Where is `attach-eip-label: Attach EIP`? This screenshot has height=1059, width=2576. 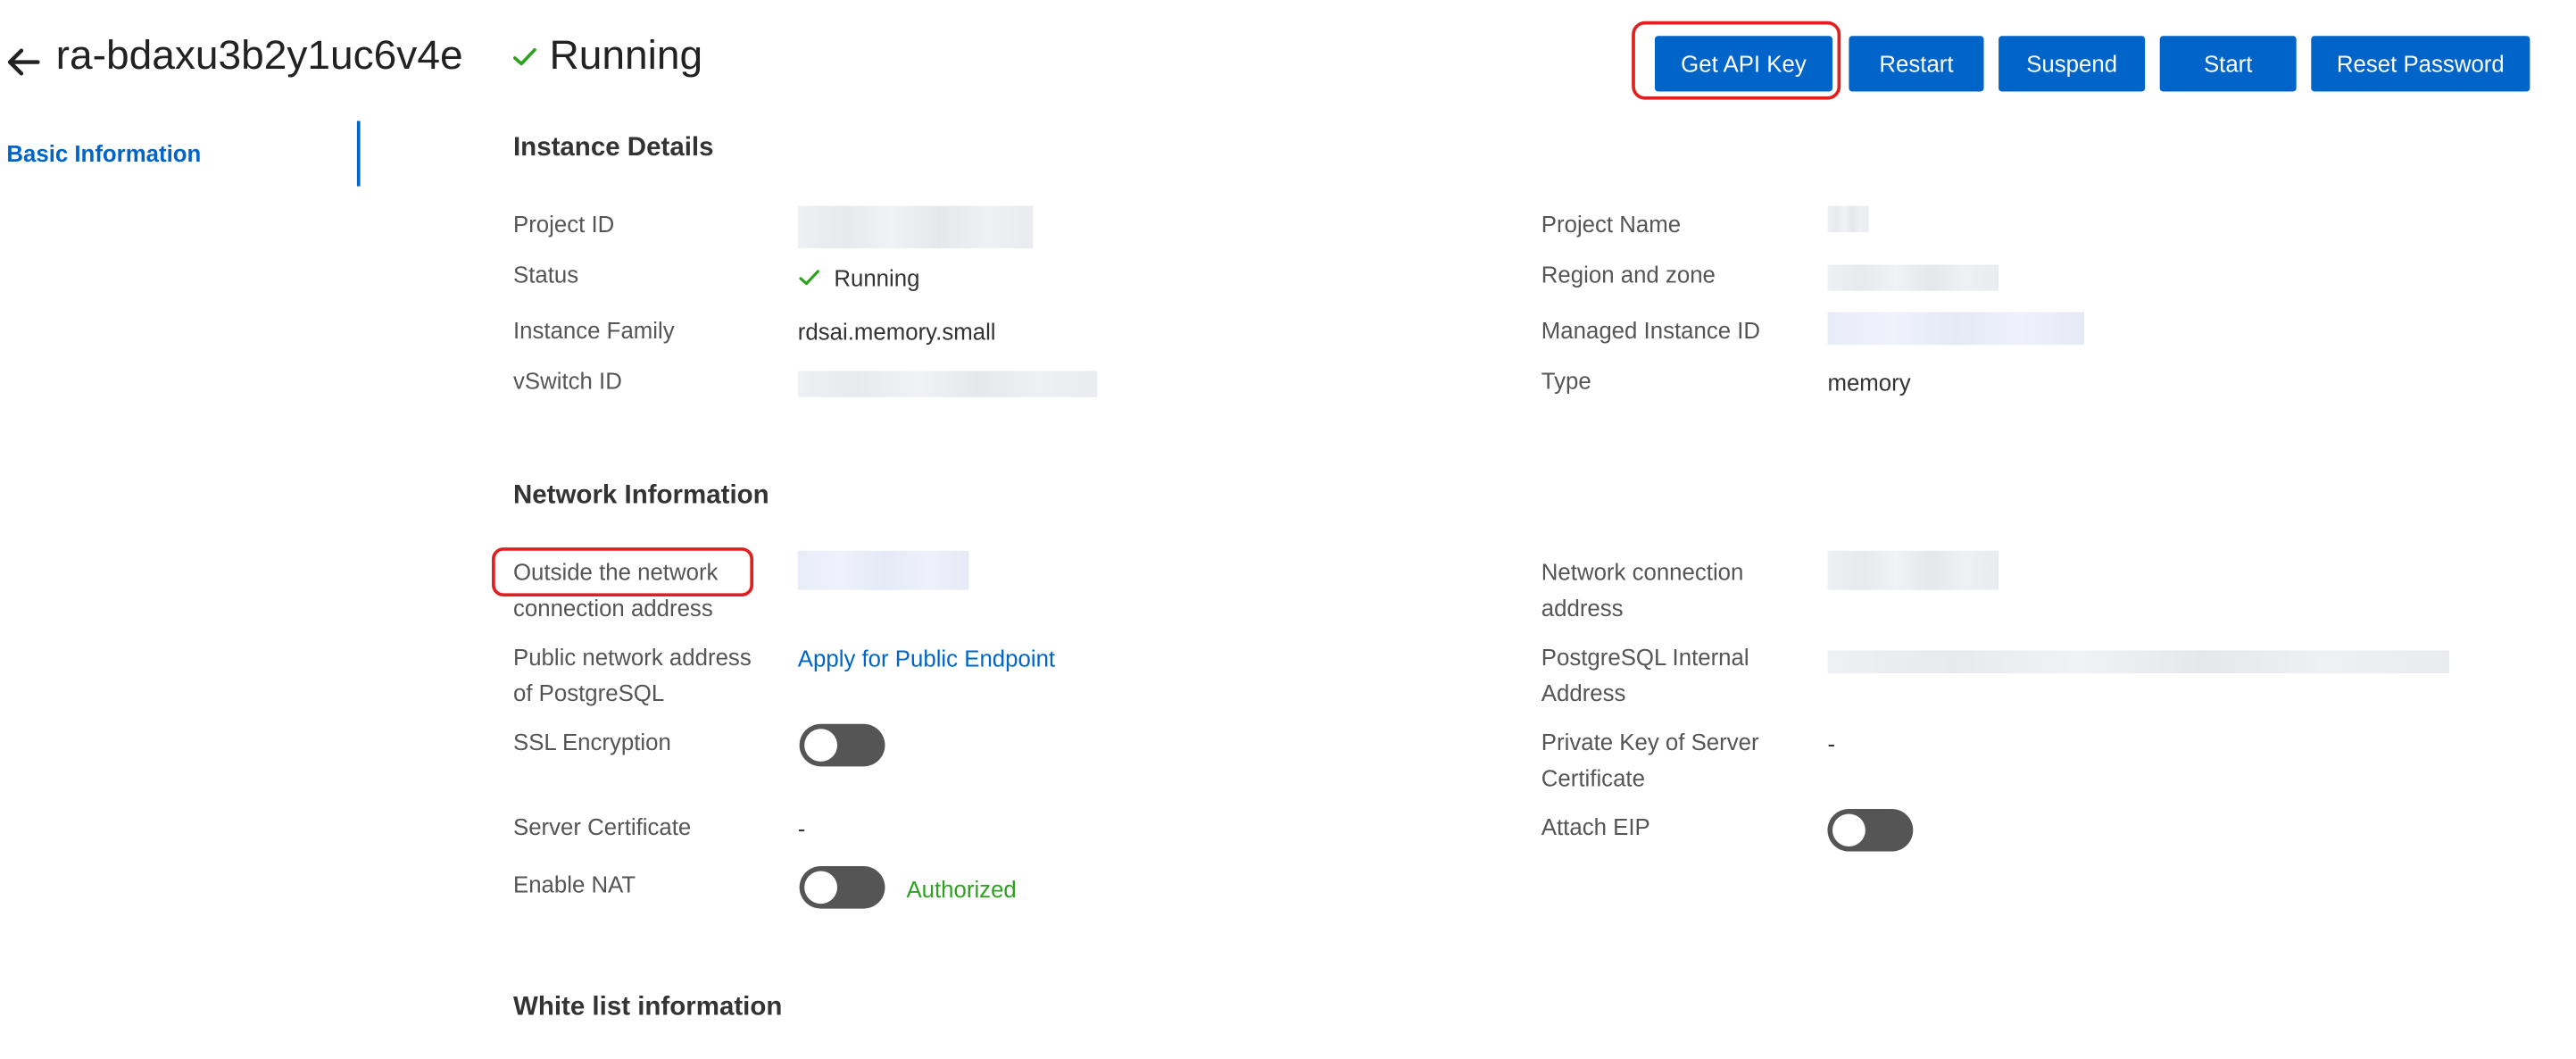 attach-eip-label: Attach EIP is located at coordinates (1595, 826).